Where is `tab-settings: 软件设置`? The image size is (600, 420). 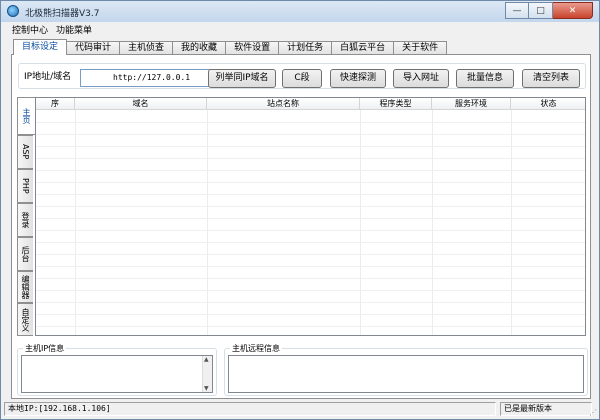 tab-settings: 软件设置 is located at coordinates (252, 48).